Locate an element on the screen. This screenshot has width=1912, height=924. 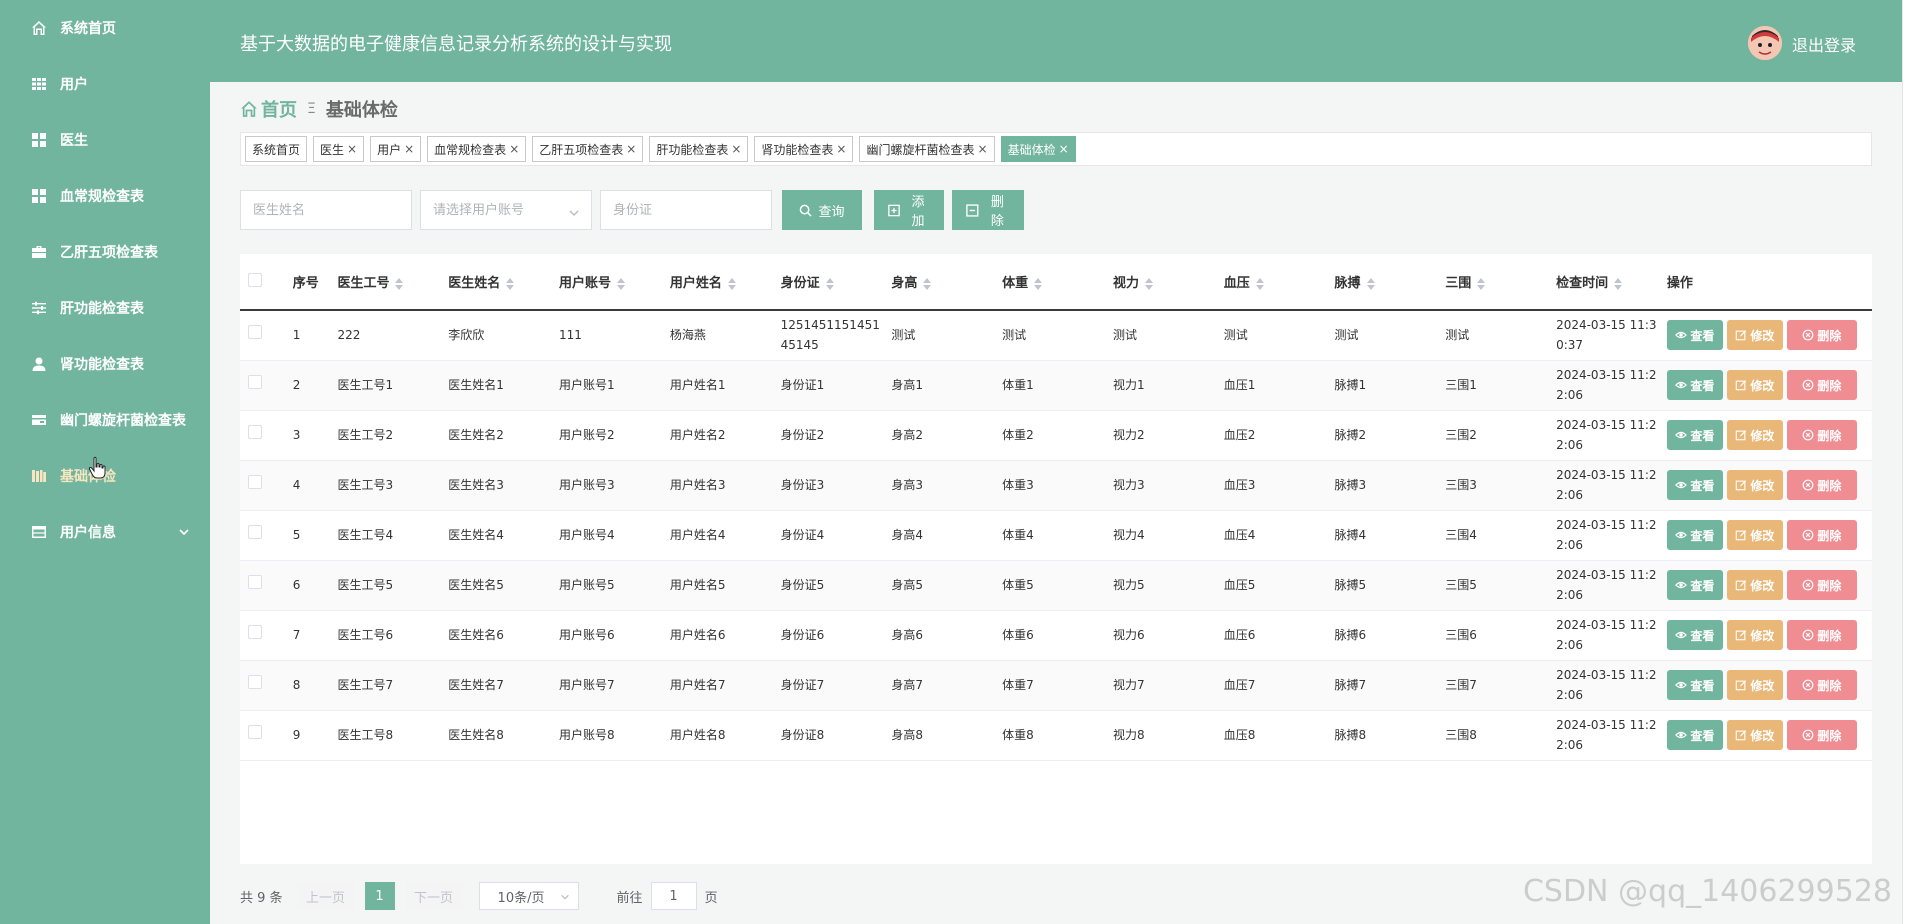
column-header-2: 医生姓名 is located at coordinates (495, 282).